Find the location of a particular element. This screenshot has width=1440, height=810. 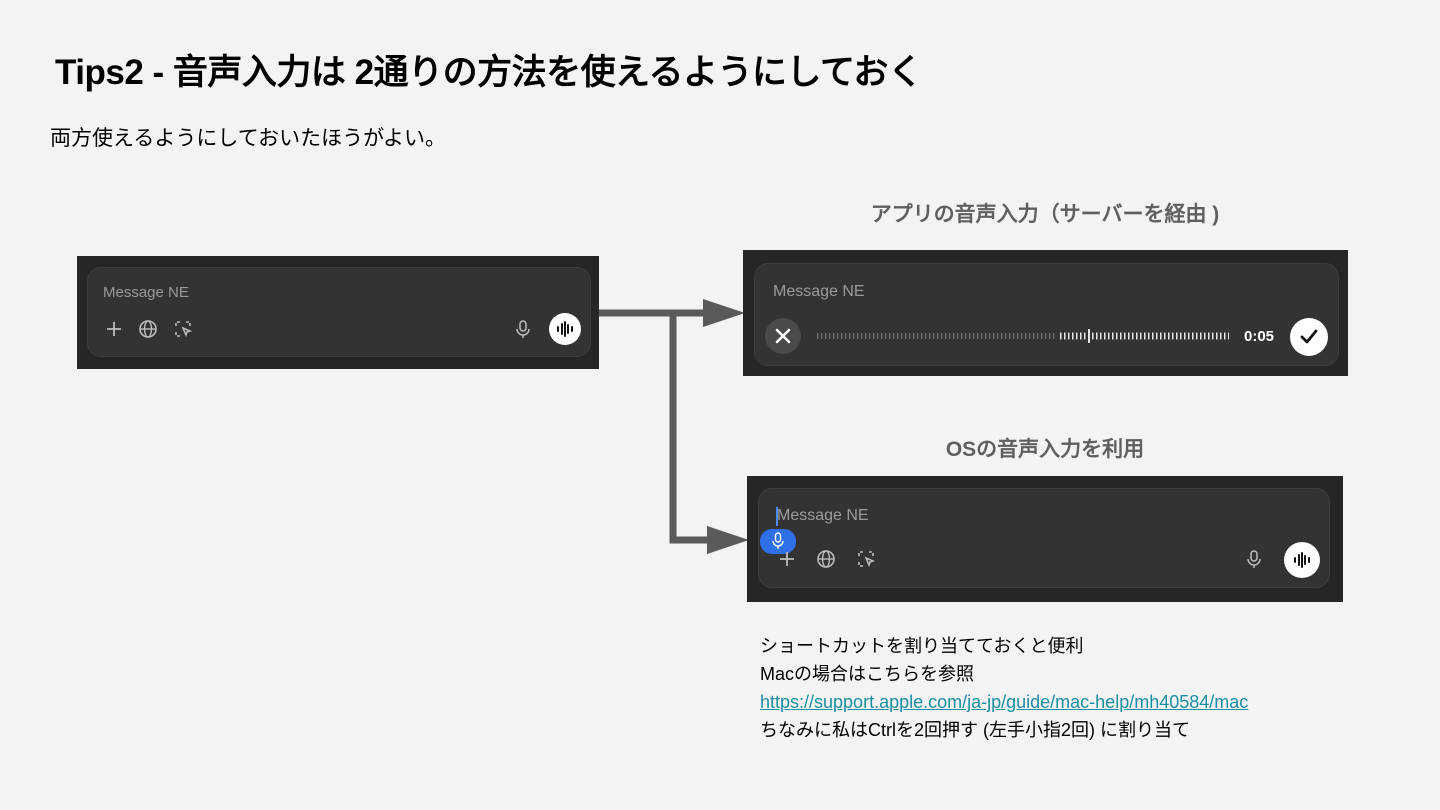

note-line-2: Macの場合はこちらを参照 is located at coordinates (867, 674).